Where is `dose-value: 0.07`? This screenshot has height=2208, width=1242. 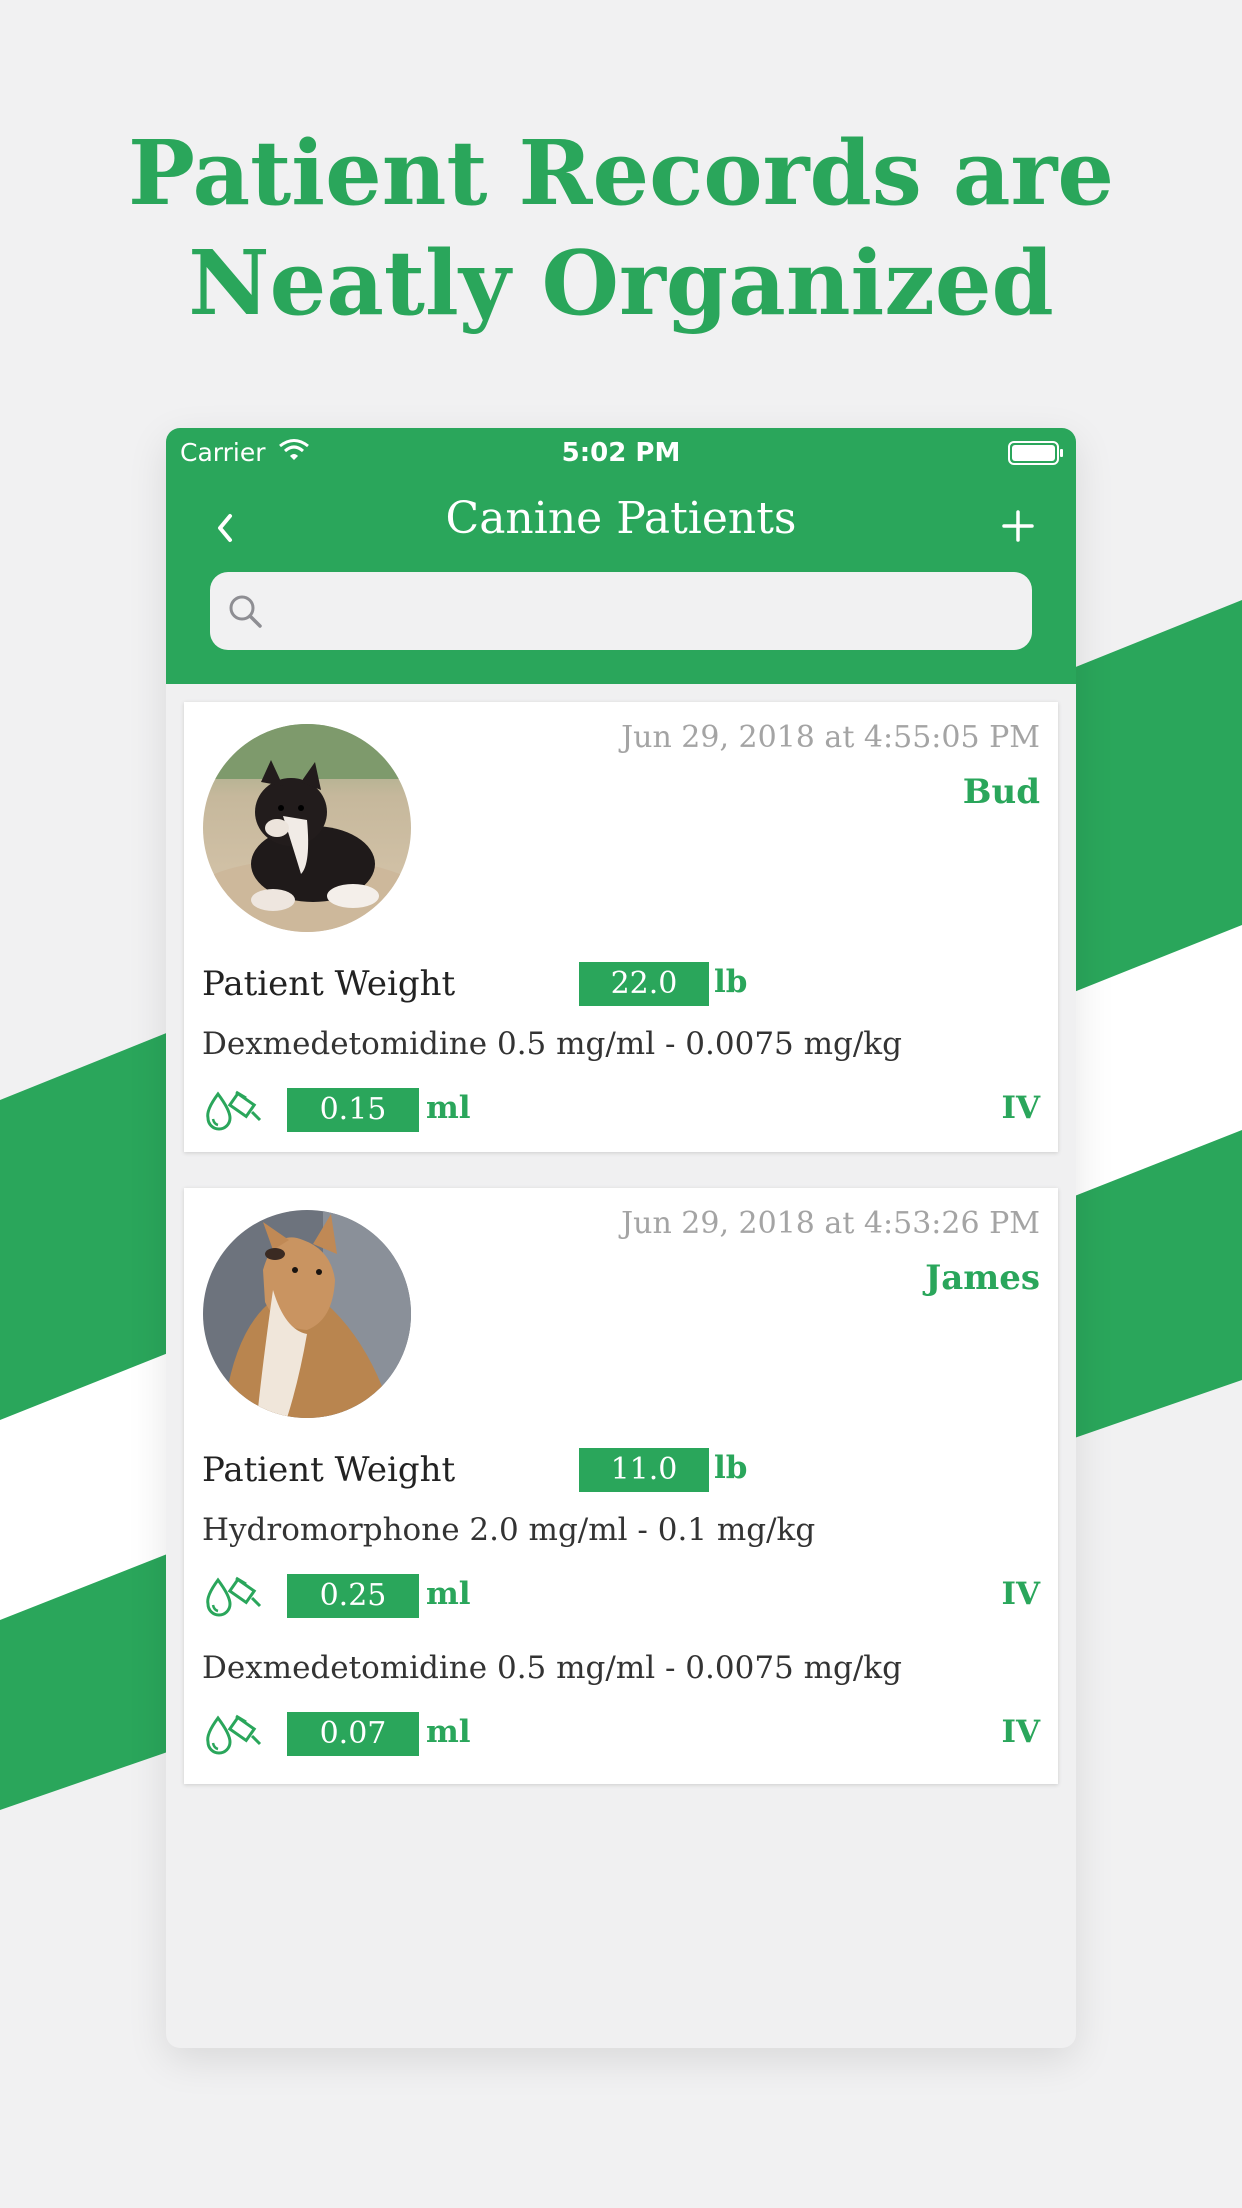
dose-value: 0.07 is located at coordinates (353, 1734).